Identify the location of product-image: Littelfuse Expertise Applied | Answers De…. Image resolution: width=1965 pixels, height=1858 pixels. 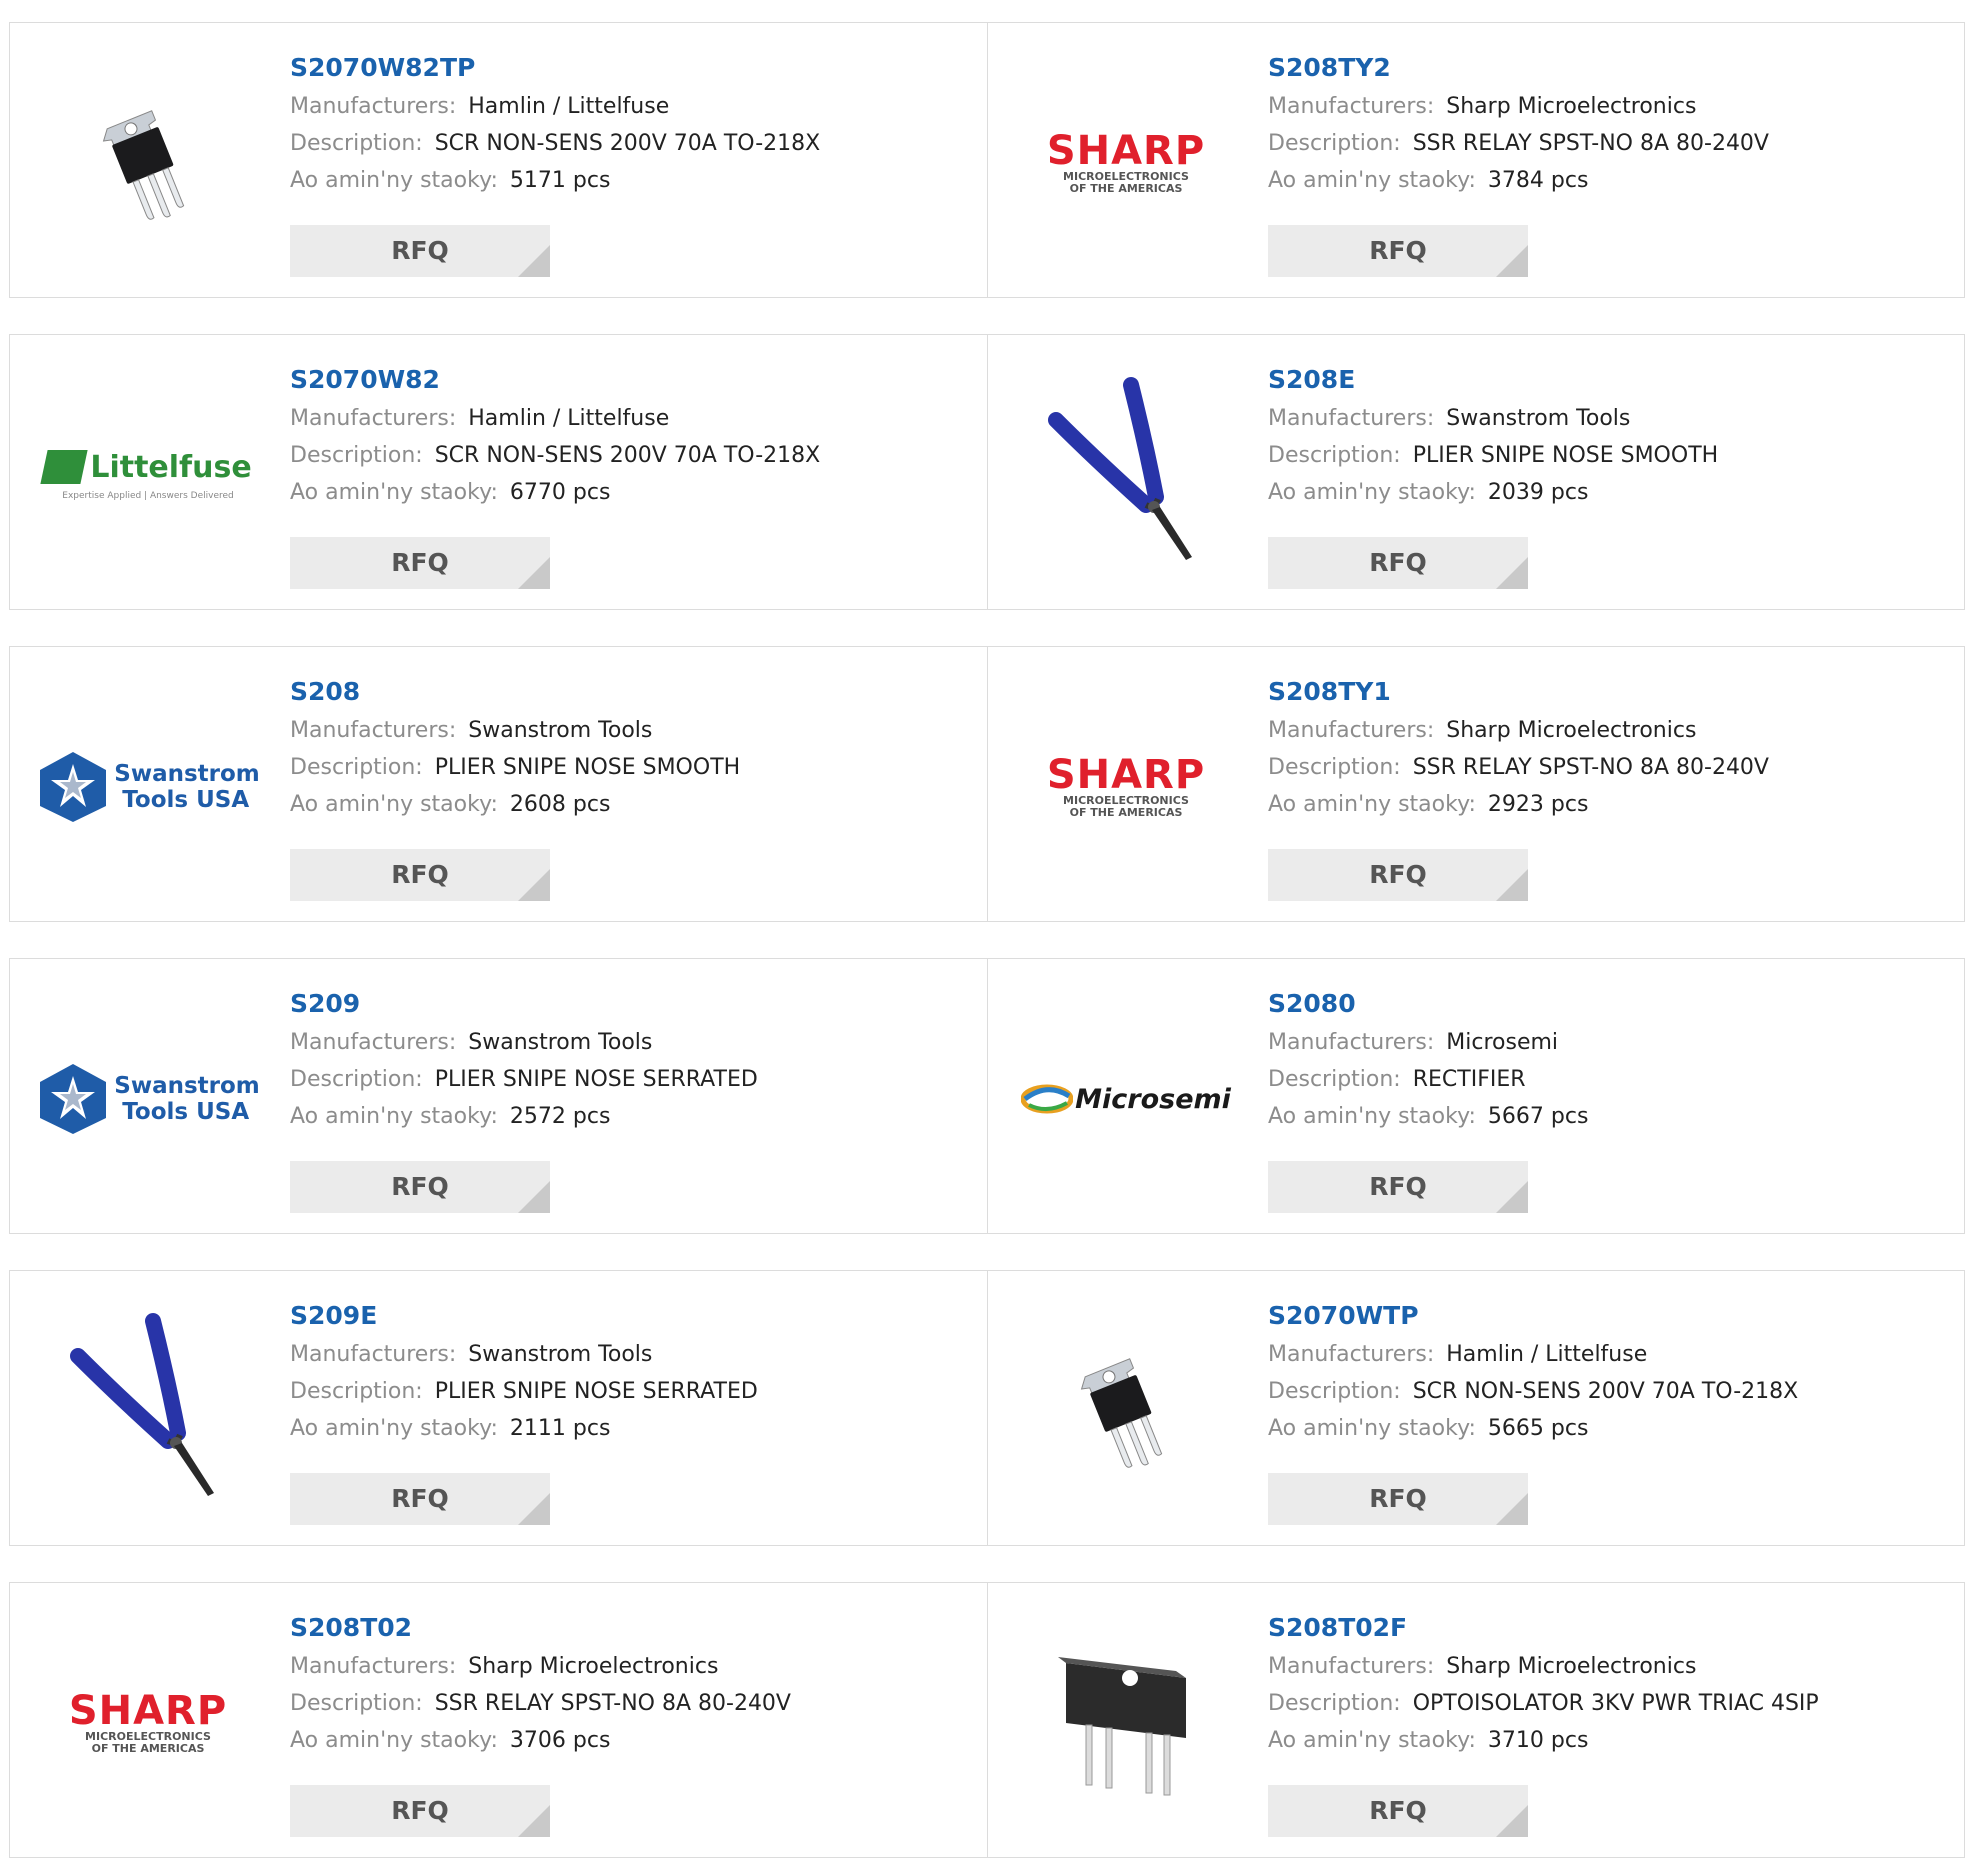
(146, 475).